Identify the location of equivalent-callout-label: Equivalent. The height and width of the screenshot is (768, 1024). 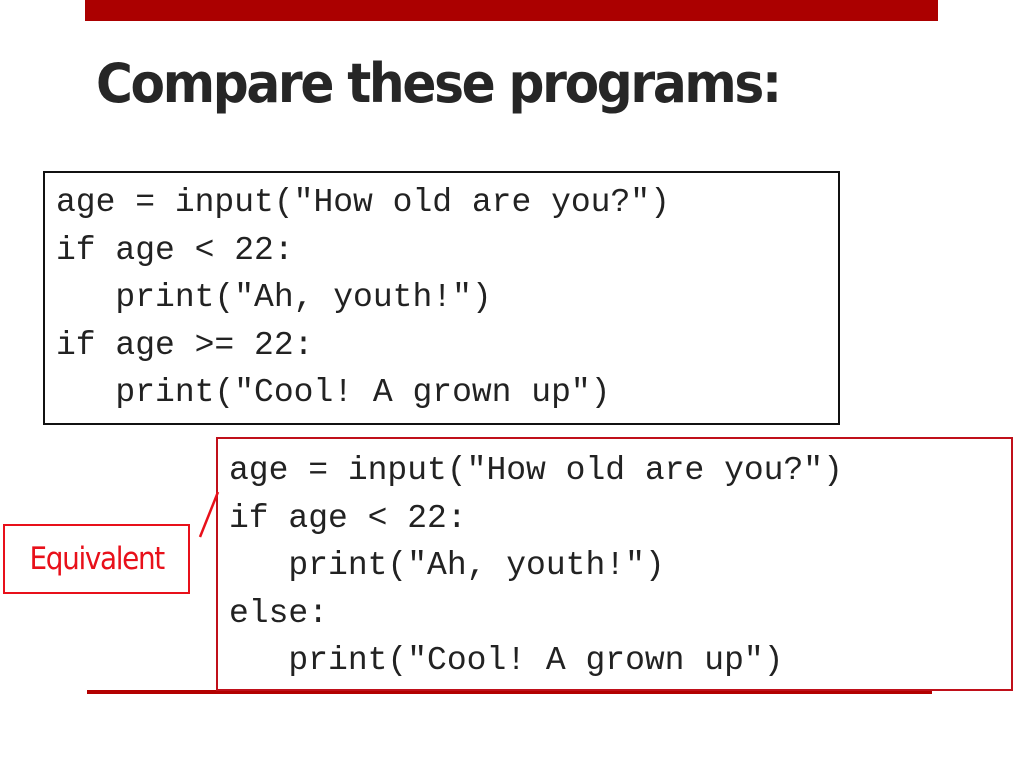
(97, 559).